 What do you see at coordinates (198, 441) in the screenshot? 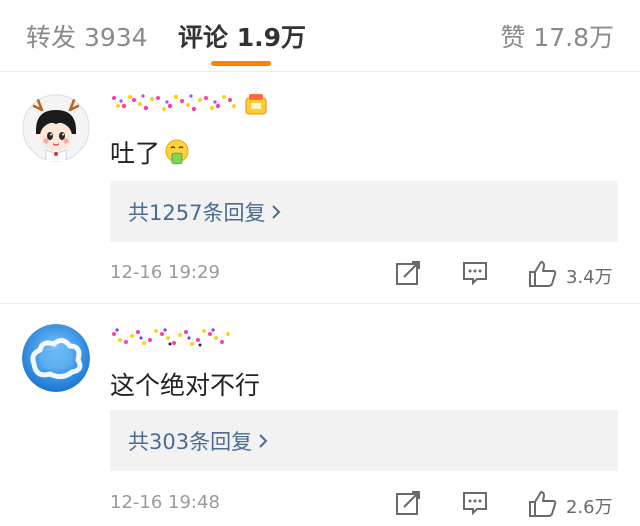
I see `replies-count-label: 共303条回复` at bounding box center [198, 441].